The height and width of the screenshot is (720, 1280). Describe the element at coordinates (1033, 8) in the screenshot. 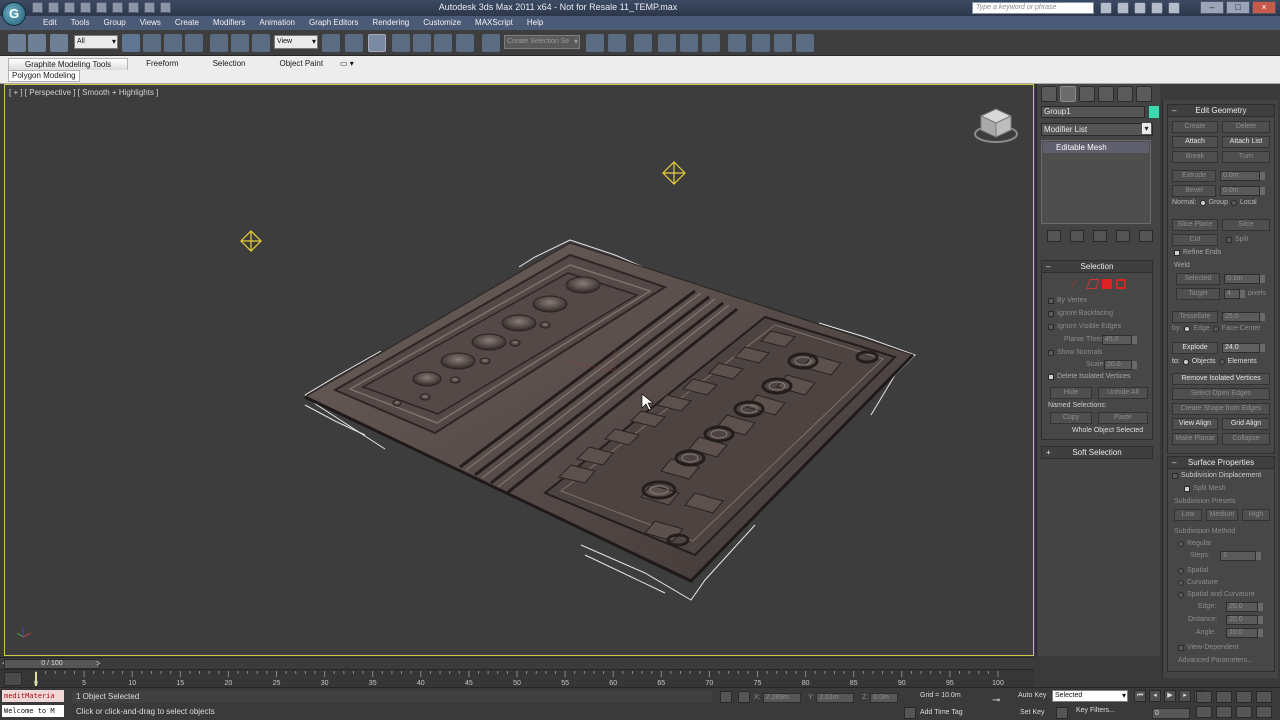

I see `help-search-input: Type a keyword or phrase` at that location.